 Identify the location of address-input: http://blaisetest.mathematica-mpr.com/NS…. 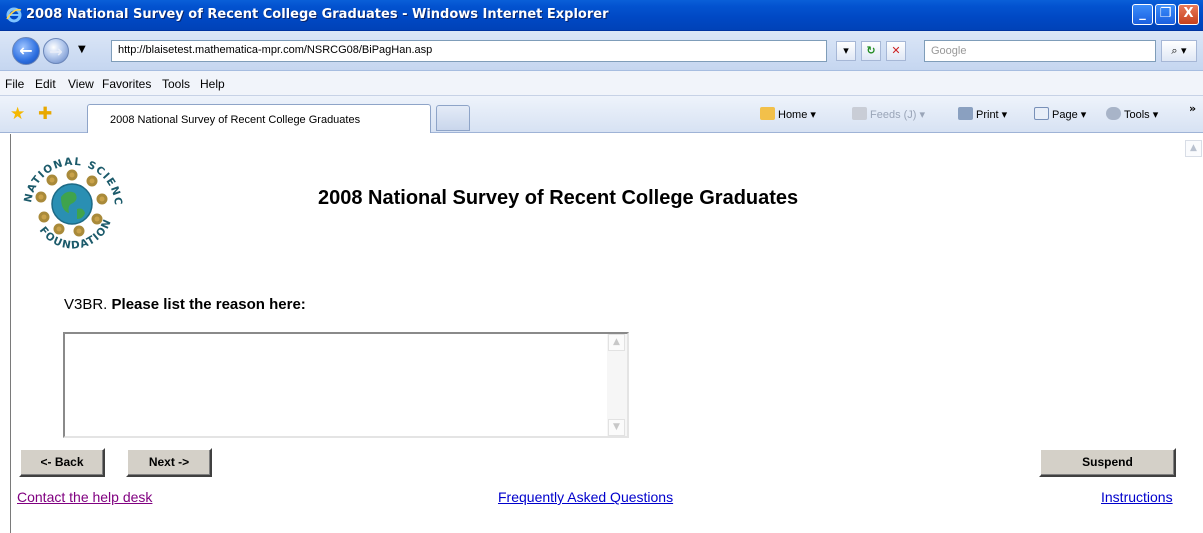
(469, 51).